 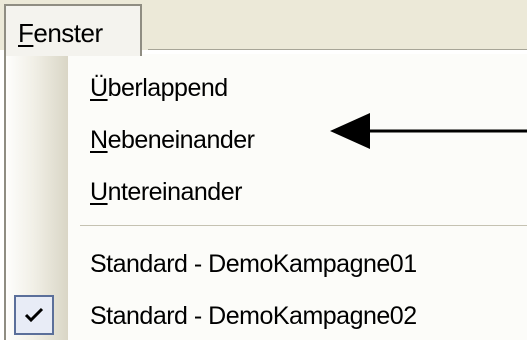 I want to click on menu-fenster: Fenster, so click(x=73, y=30).